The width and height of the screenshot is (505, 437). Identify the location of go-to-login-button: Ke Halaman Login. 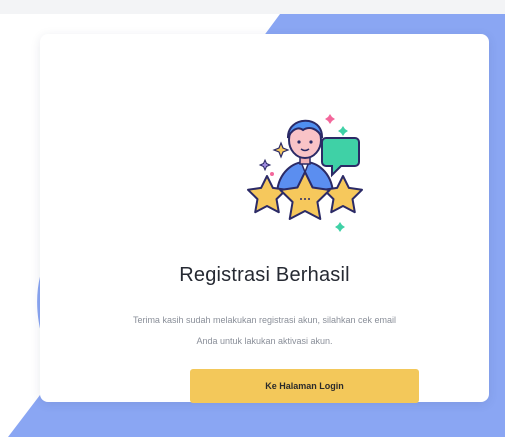
(304, 386).